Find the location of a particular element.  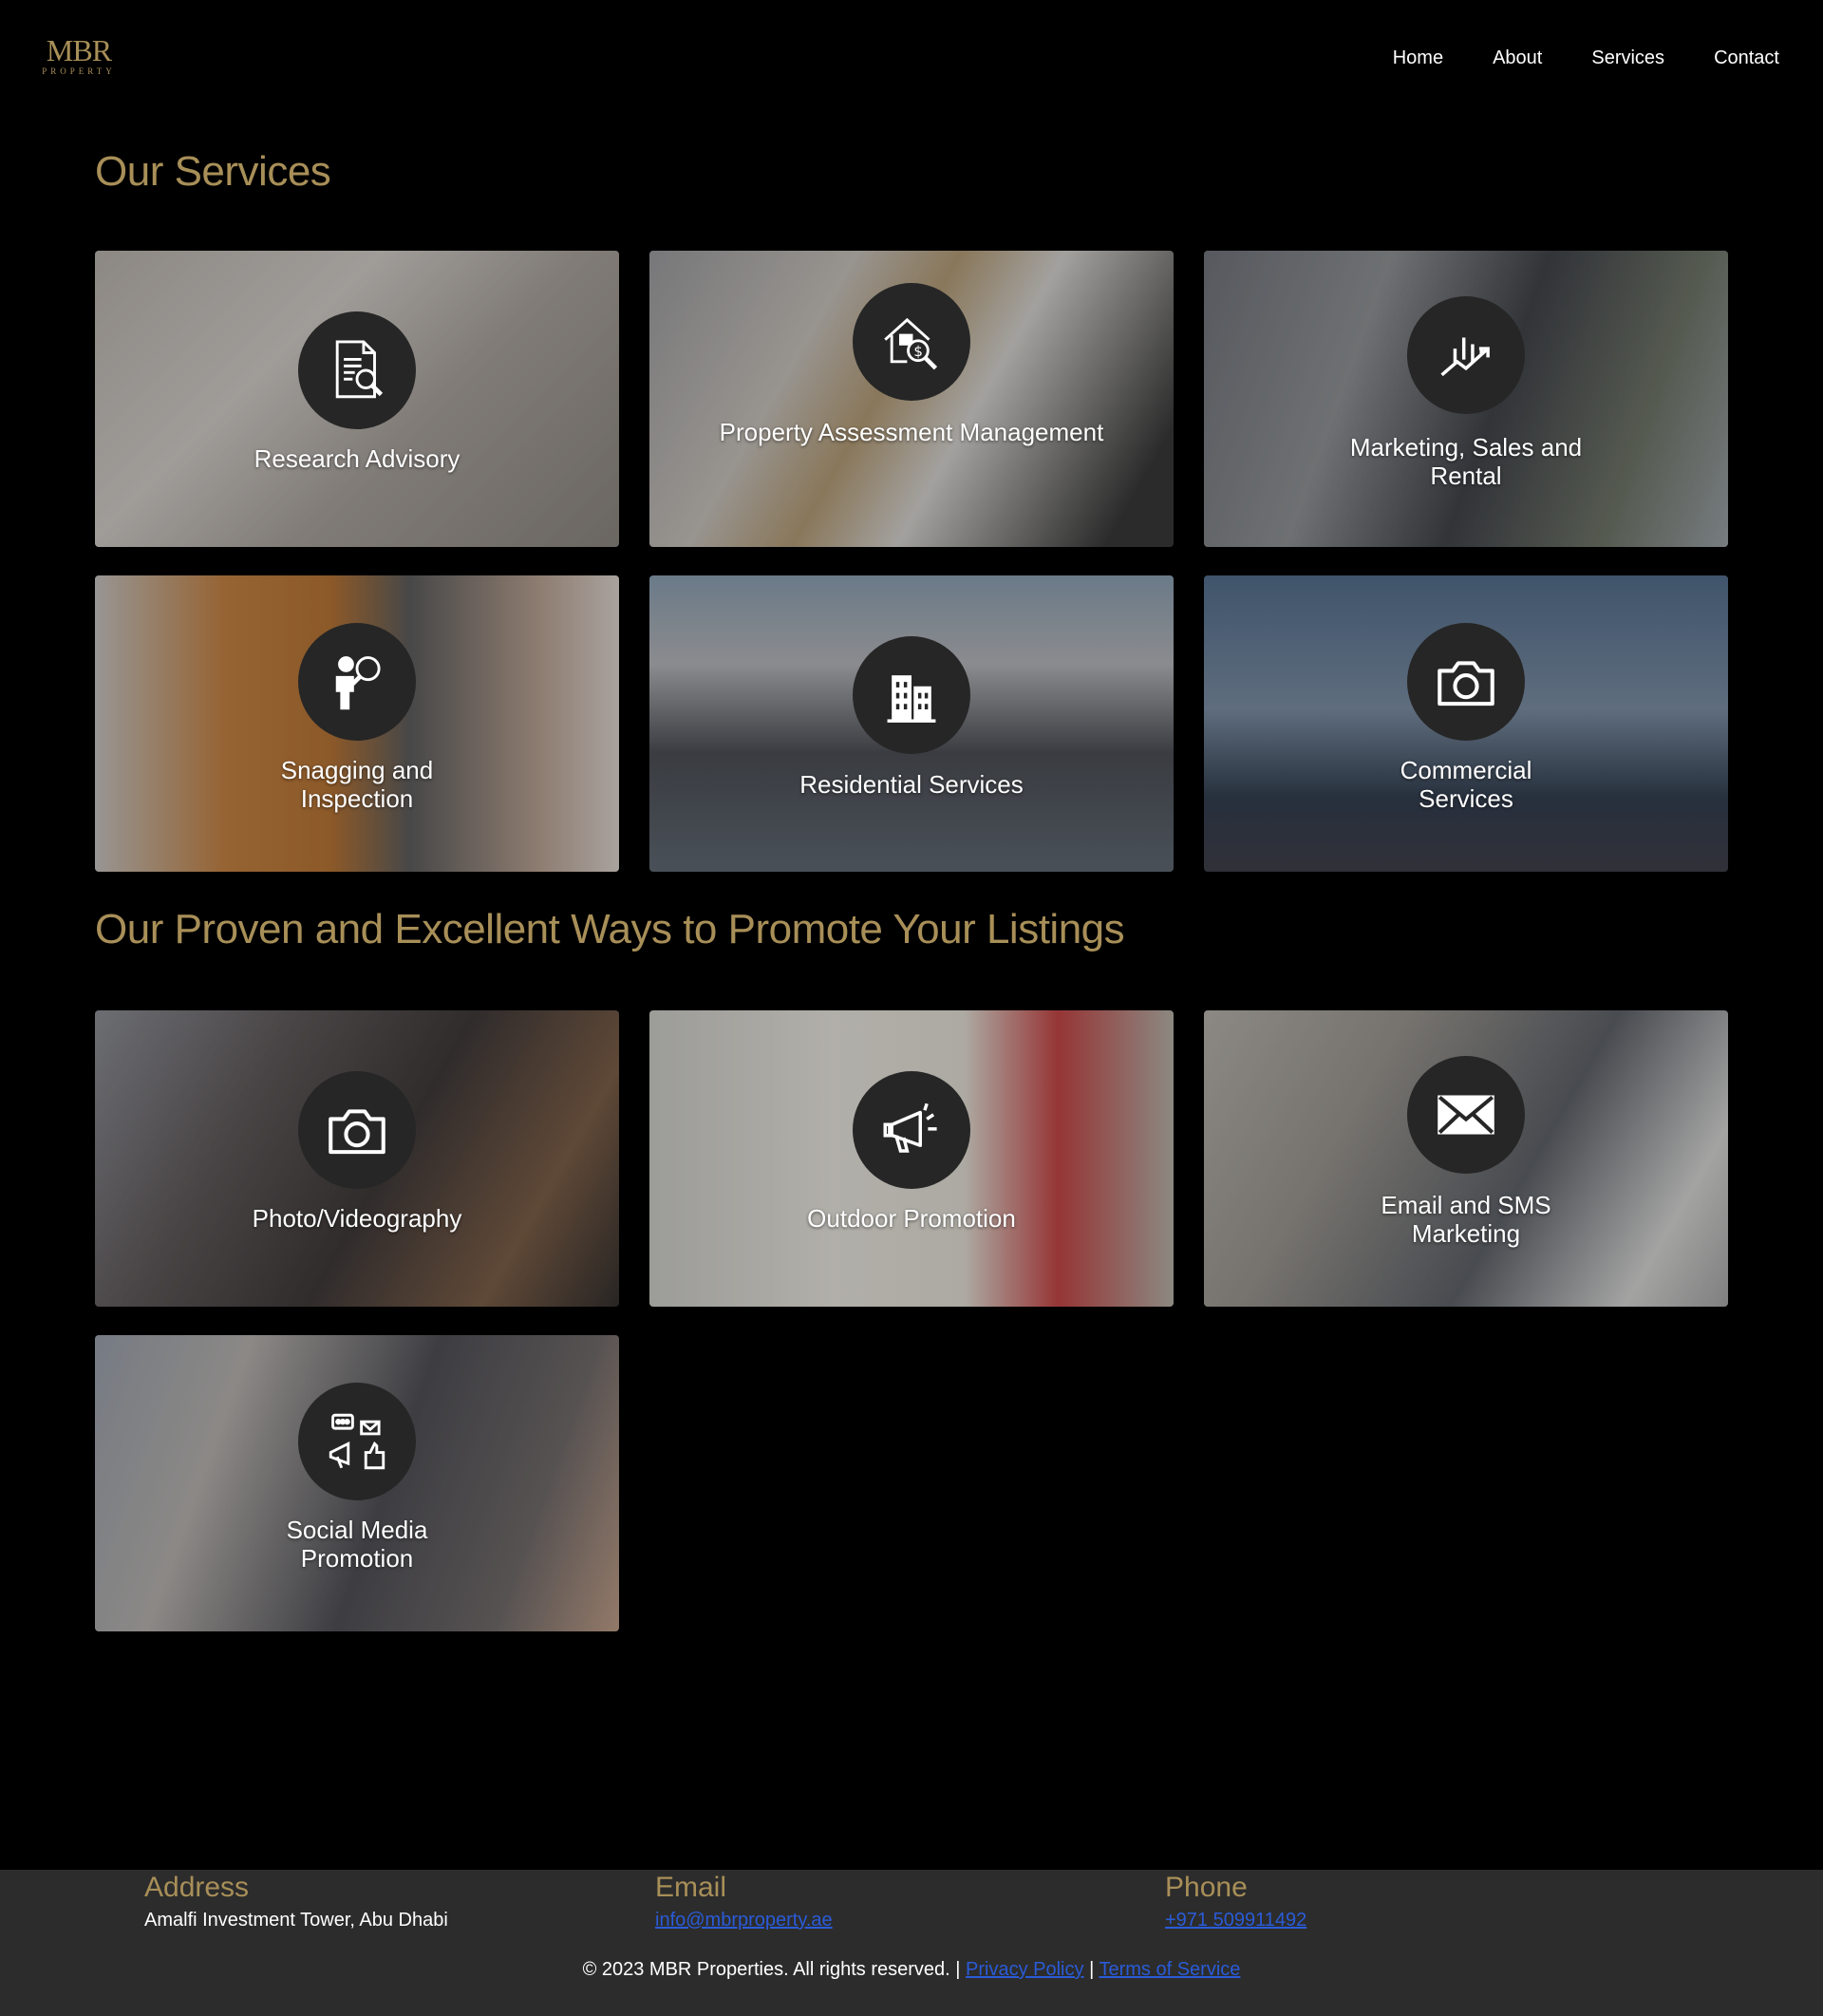

service-card-research-advisory: Research Advisory is located at coordinates (357, 399).